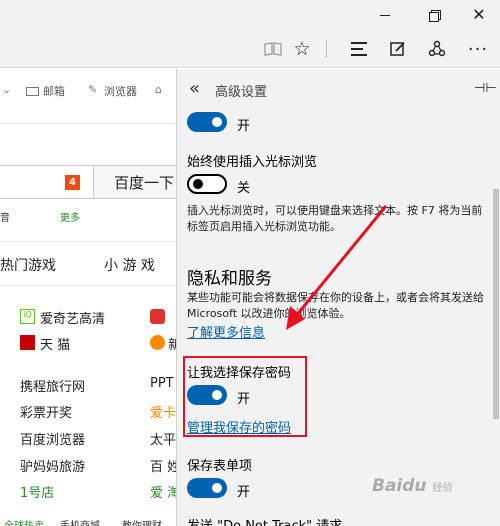  I want to click on restore-icon, so click(435, 16).